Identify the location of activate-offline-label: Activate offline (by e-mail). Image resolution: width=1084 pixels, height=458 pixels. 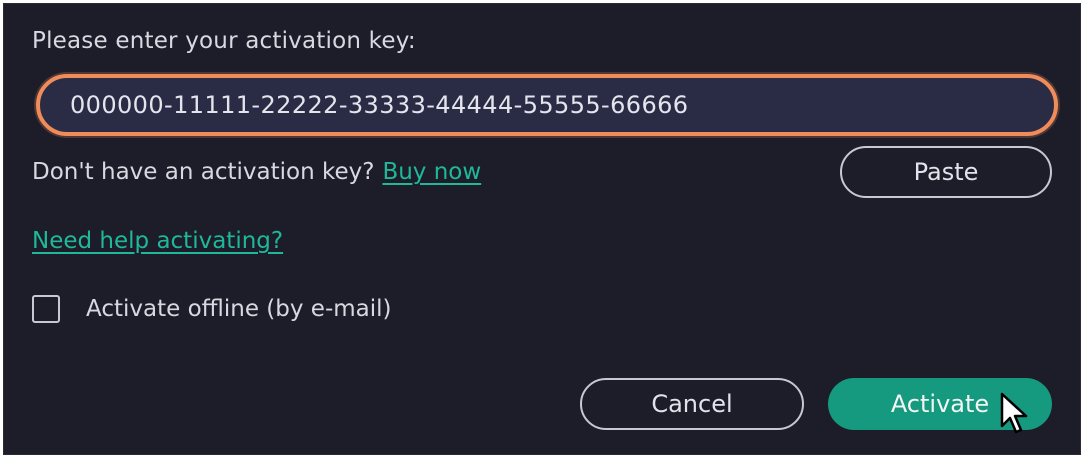
(239, 309).